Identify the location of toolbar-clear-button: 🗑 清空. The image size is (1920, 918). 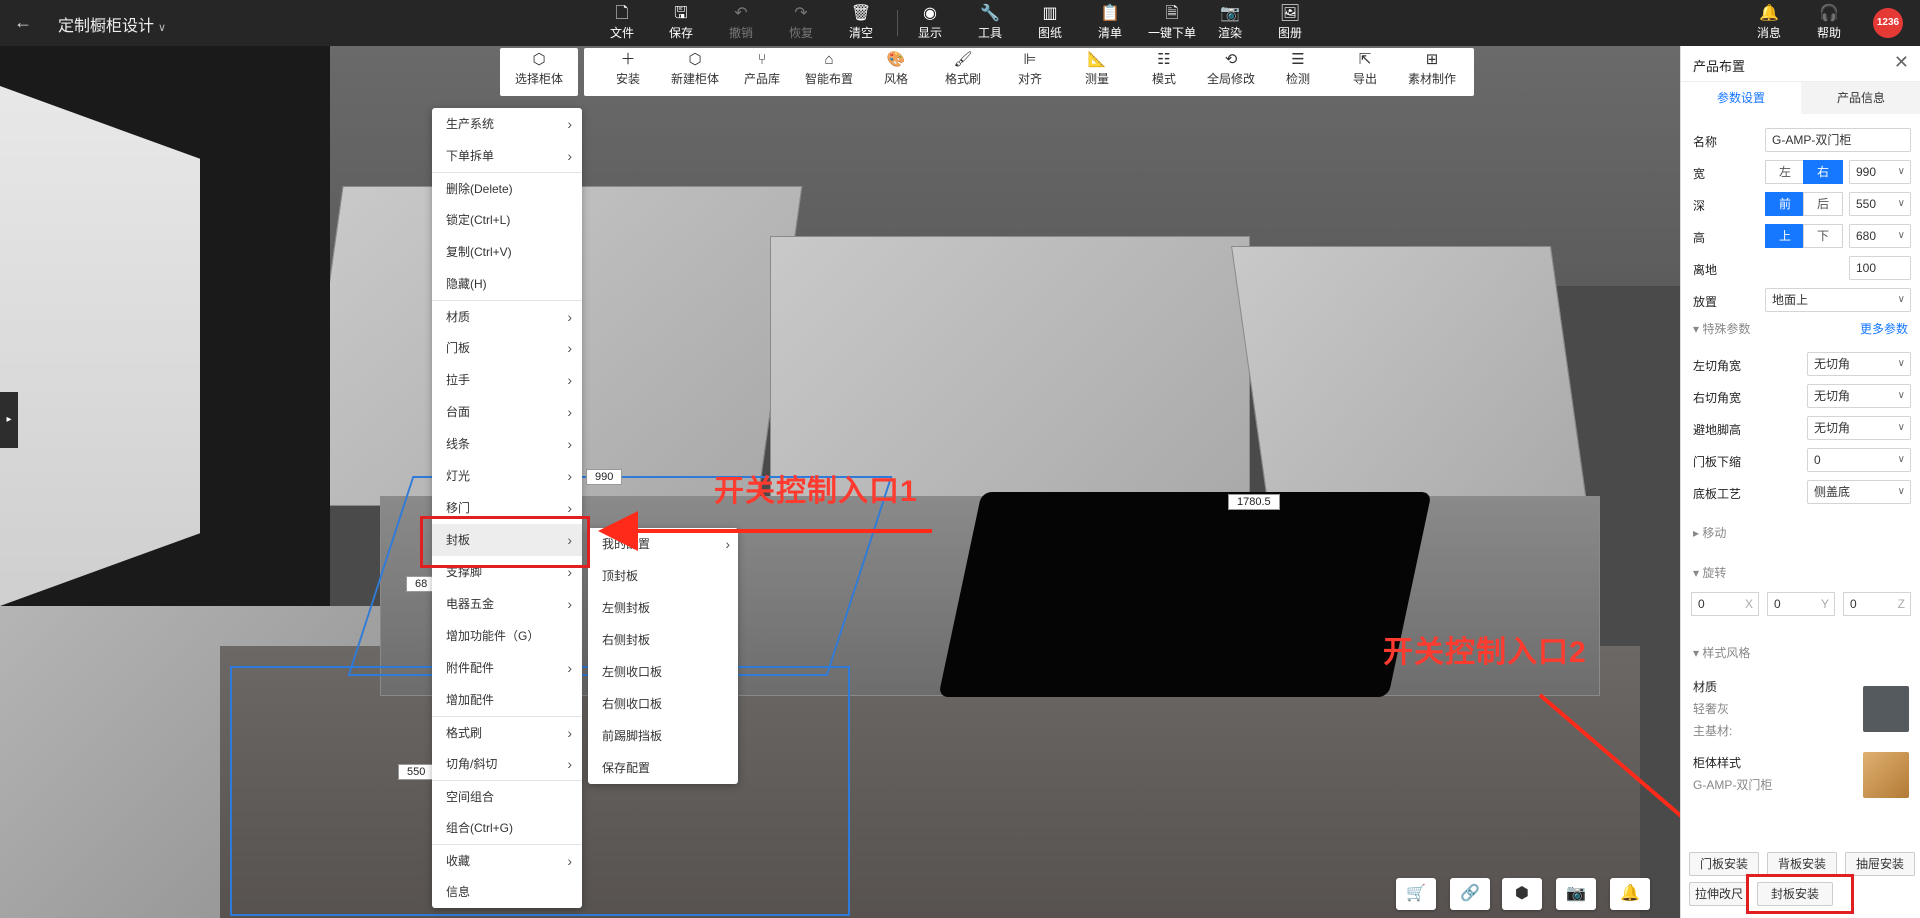
(861, 23).